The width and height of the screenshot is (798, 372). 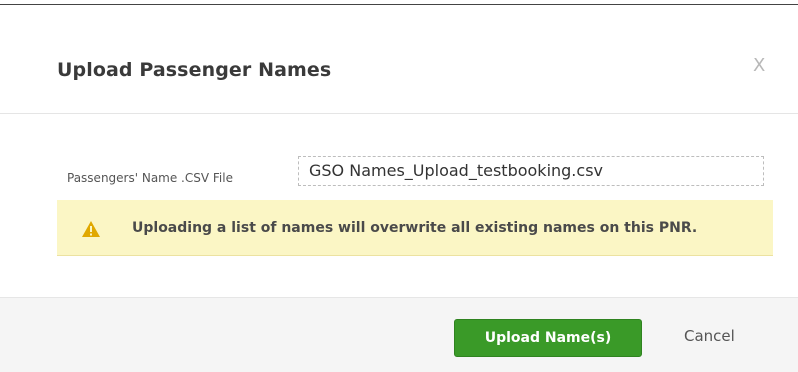 I want to click on top-divider, so click(x=399, y=4).